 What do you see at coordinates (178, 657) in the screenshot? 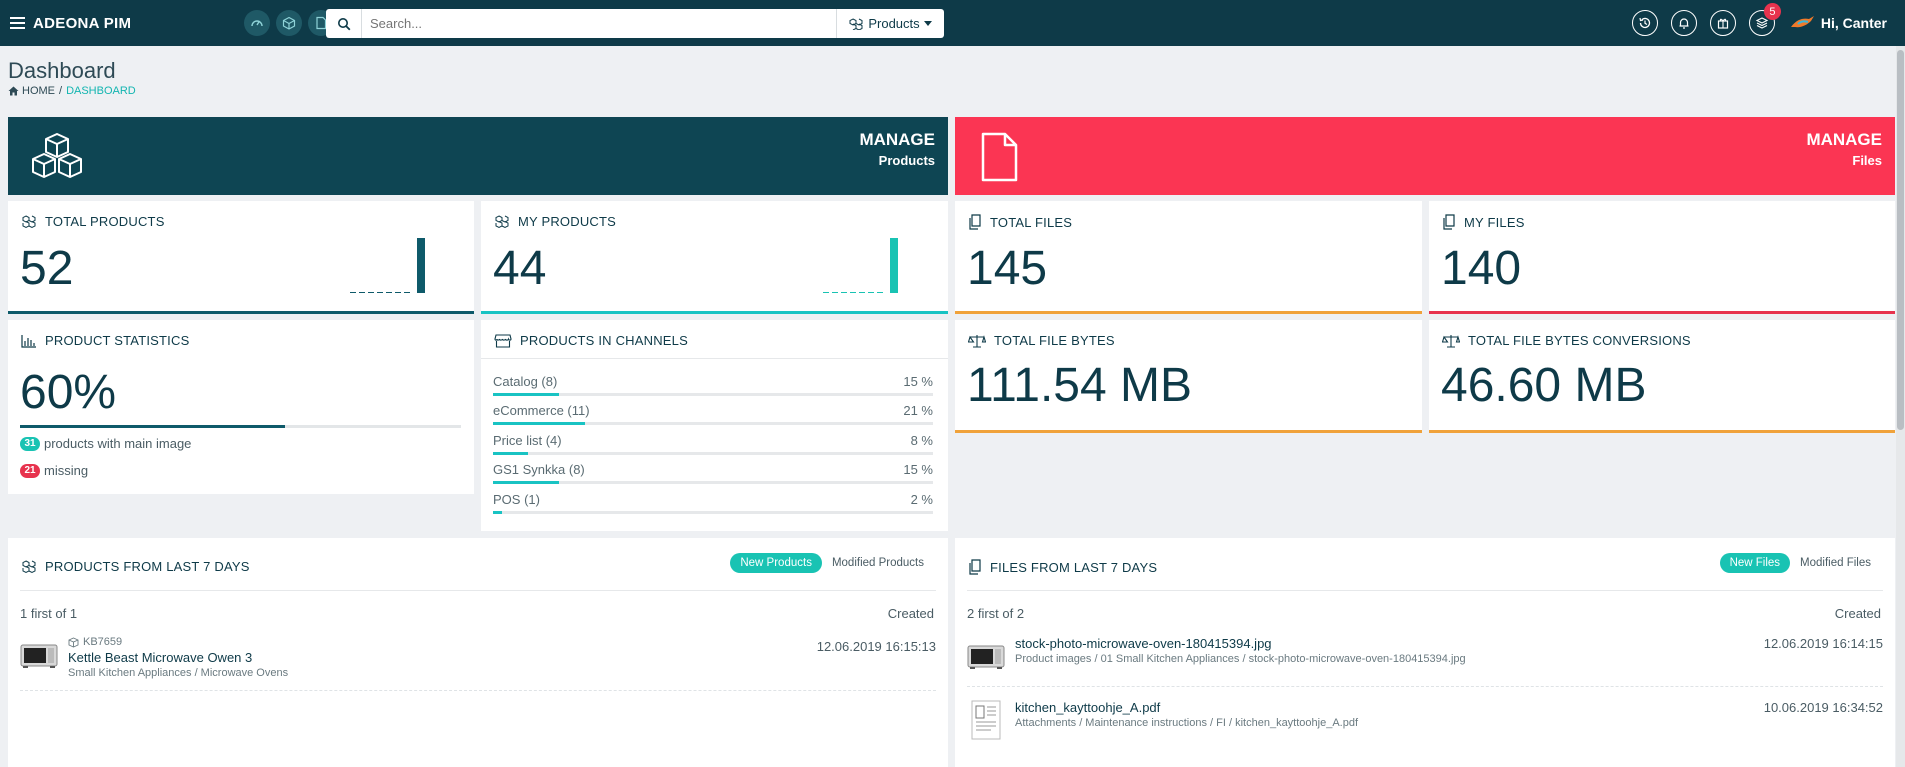
I see `product-name: Kettle Beast Microwave Owen 3` at bounding box center [178, 657].